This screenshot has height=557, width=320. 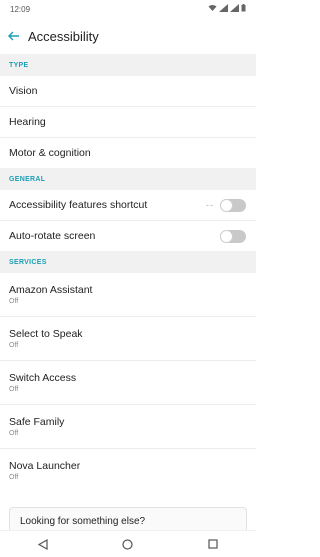 What do you see at coordinates (46, 334) in the screenshot?
I see `row-label: Select to Speak` at bounding box center [46, 334].